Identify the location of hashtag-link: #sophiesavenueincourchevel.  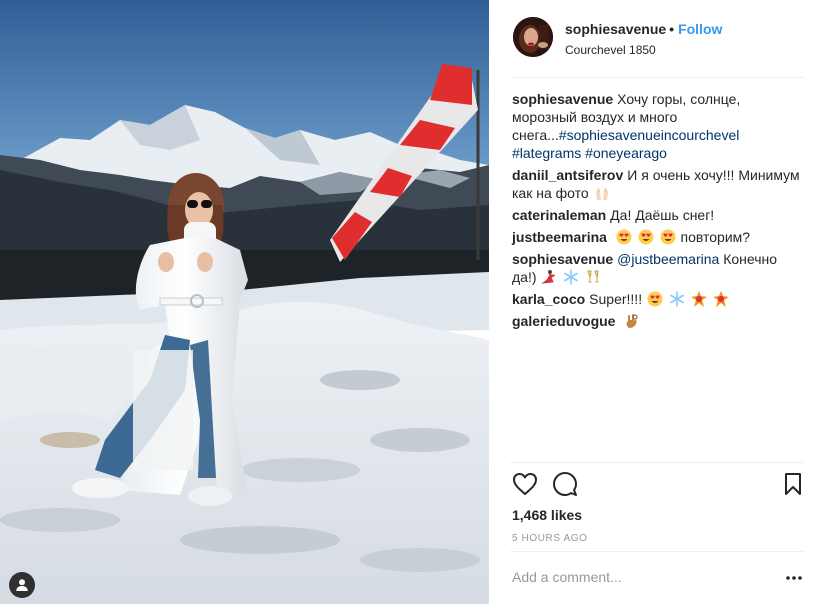
(649, 135).